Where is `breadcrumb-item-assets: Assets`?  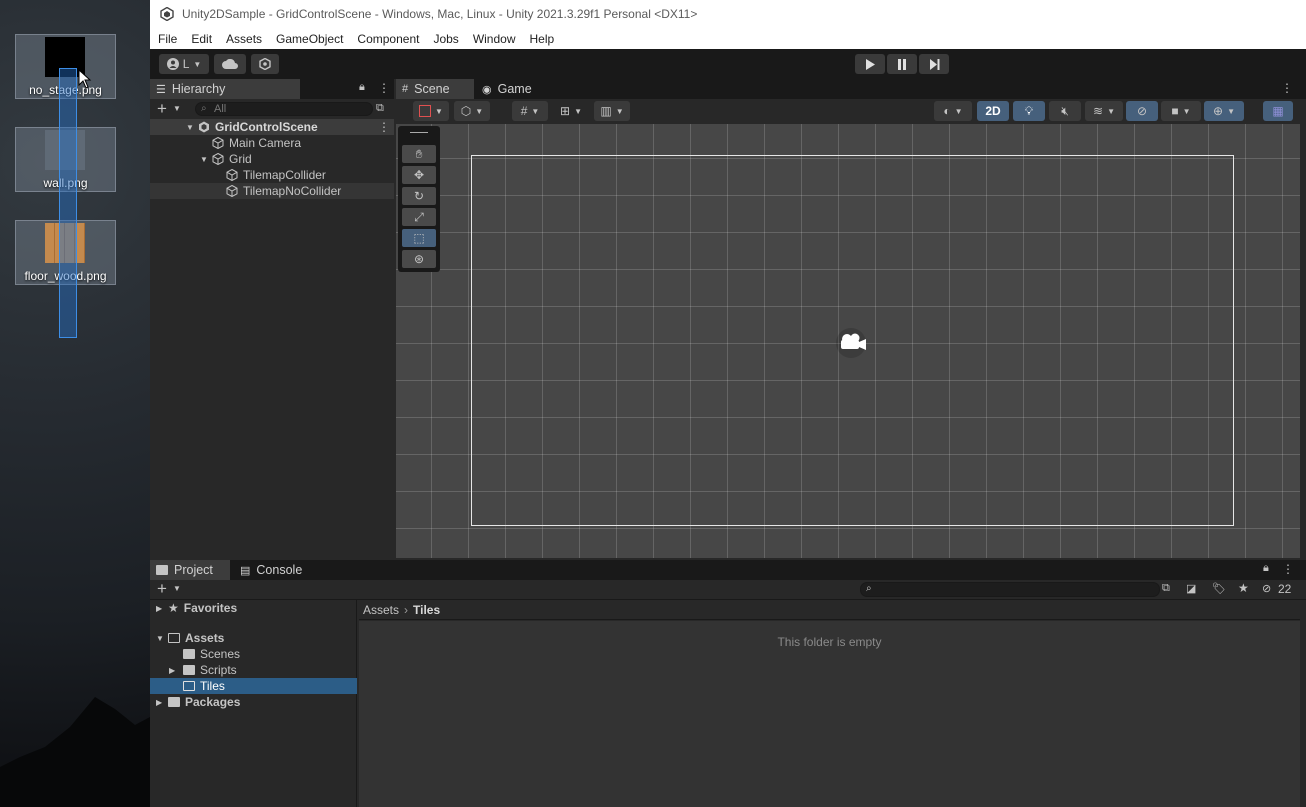 breadcrumb-item-assets: Assets is located at coordinates (381, 610).